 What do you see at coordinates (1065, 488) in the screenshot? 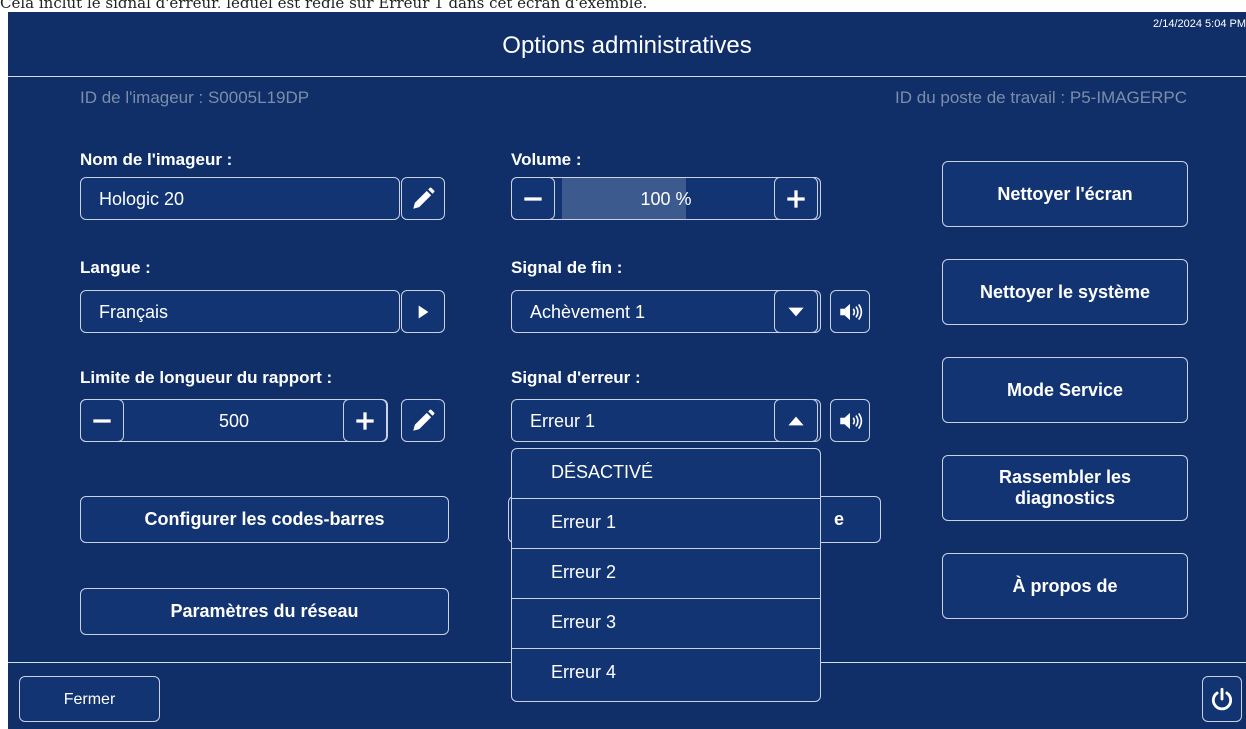
I see `gather-diagnostics-button: Rassembler les diagnostics` at bounding box center [1065, 488].